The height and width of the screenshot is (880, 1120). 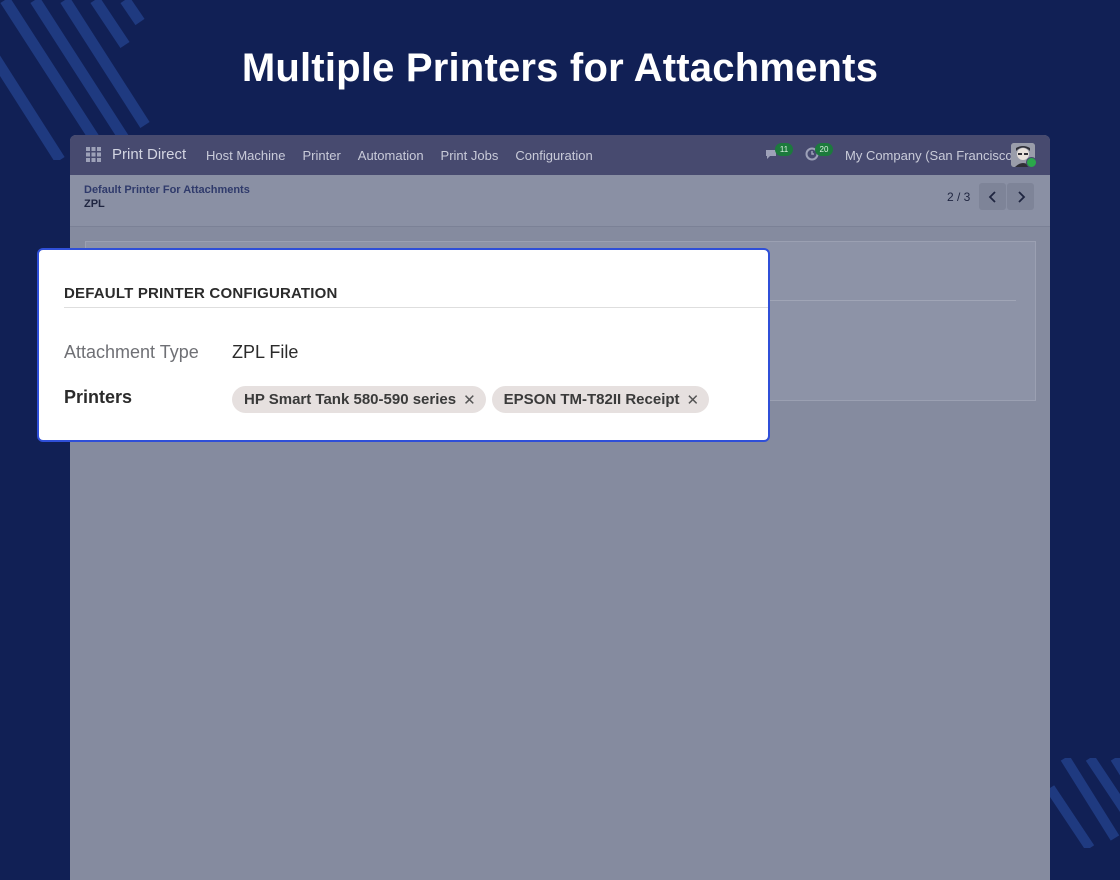 What do you see at coordinates (784, 149) in the screenshot?
I see `messages-badge: 11` at bounding box center [784, 149].